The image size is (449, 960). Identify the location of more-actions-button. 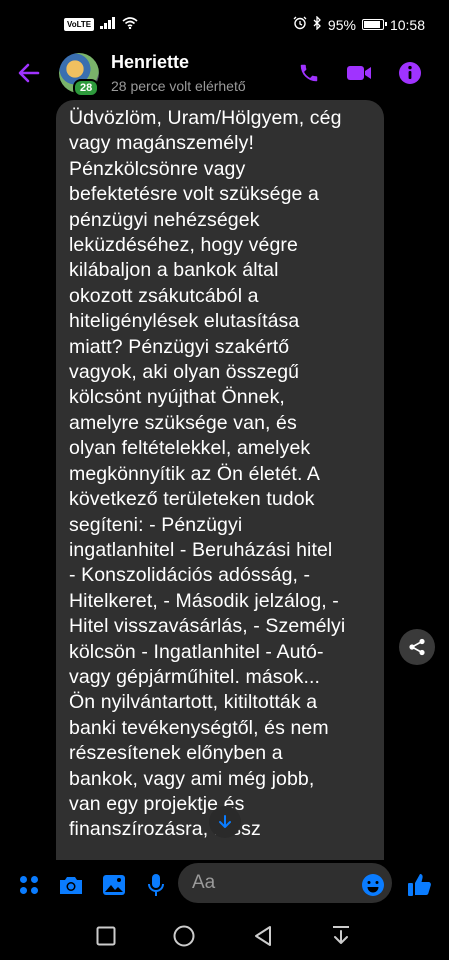
(29, 885).